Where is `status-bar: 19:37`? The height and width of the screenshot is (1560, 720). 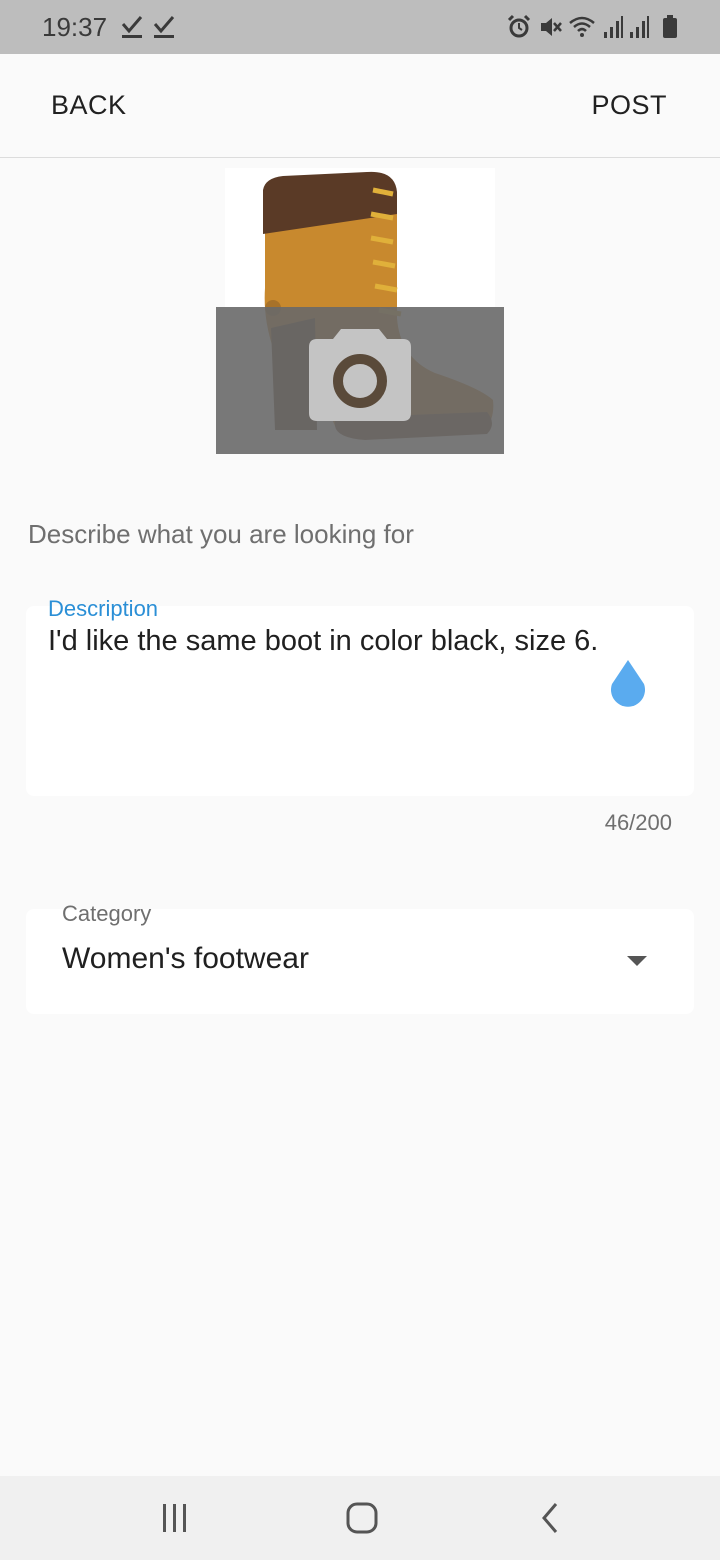
status-bar: 19:37 is located at coordinates (360, 27).